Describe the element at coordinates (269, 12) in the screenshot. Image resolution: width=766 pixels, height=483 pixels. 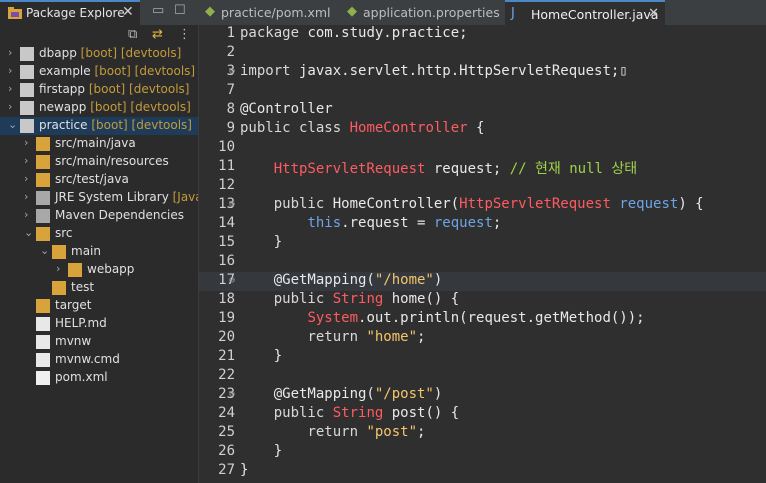
I see `editor-tab: ◆ practice/pom.xml` at that location.